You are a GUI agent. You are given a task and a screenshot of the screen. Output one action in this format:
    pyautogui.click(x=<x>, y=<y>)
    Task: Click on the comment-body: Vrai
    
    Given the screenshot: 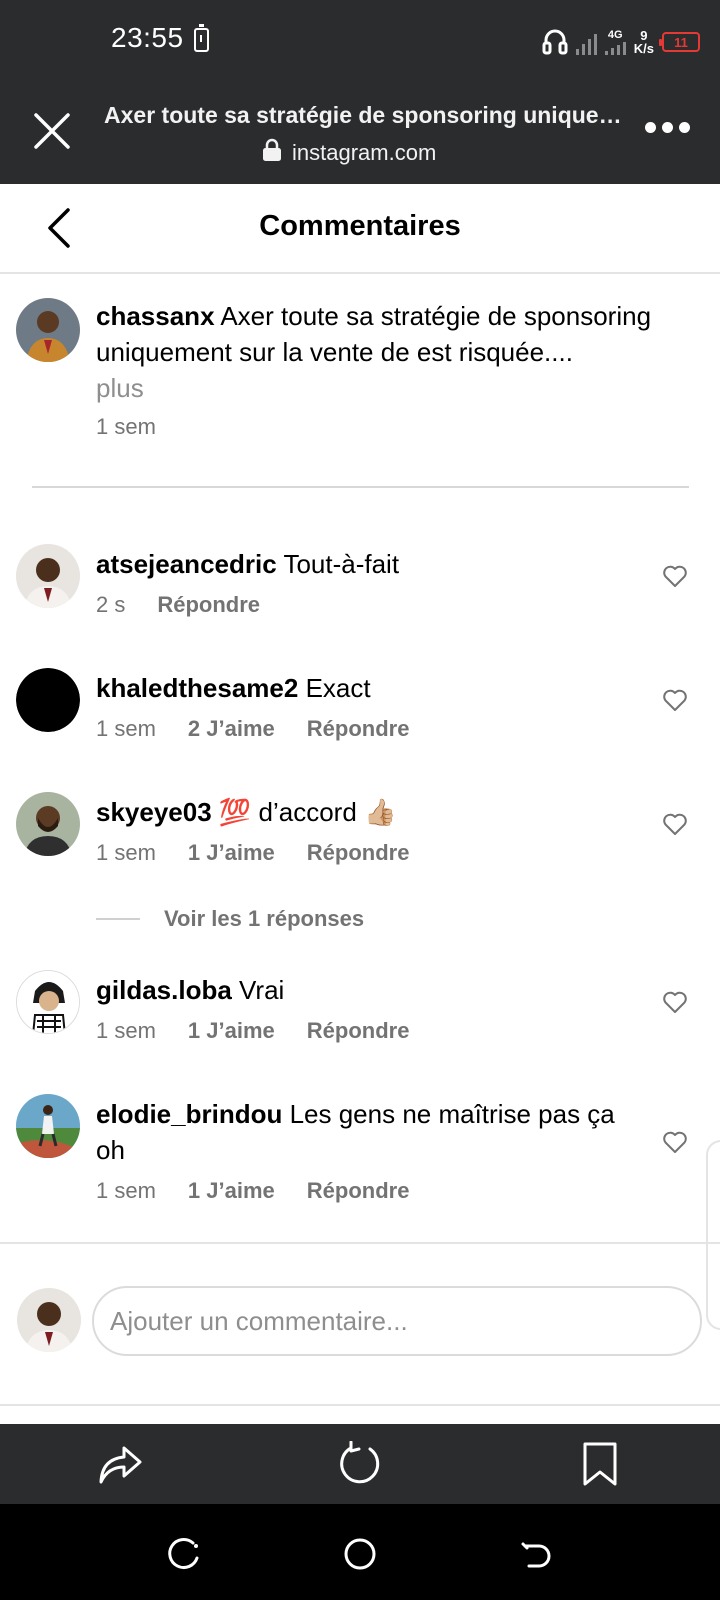 What is the action you would take?
    pyautogui.click(x=262, y=990)
    